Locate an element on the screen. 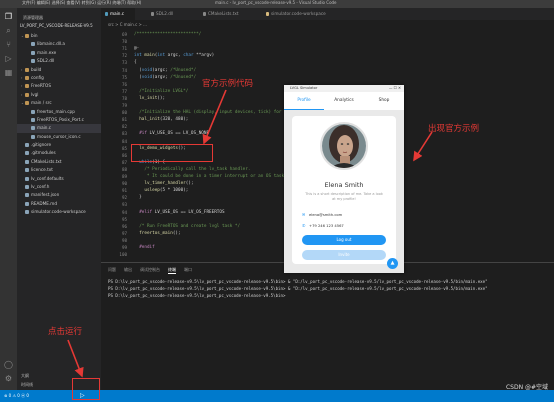  arrow-to-demo is located at coordinates (423, 146).